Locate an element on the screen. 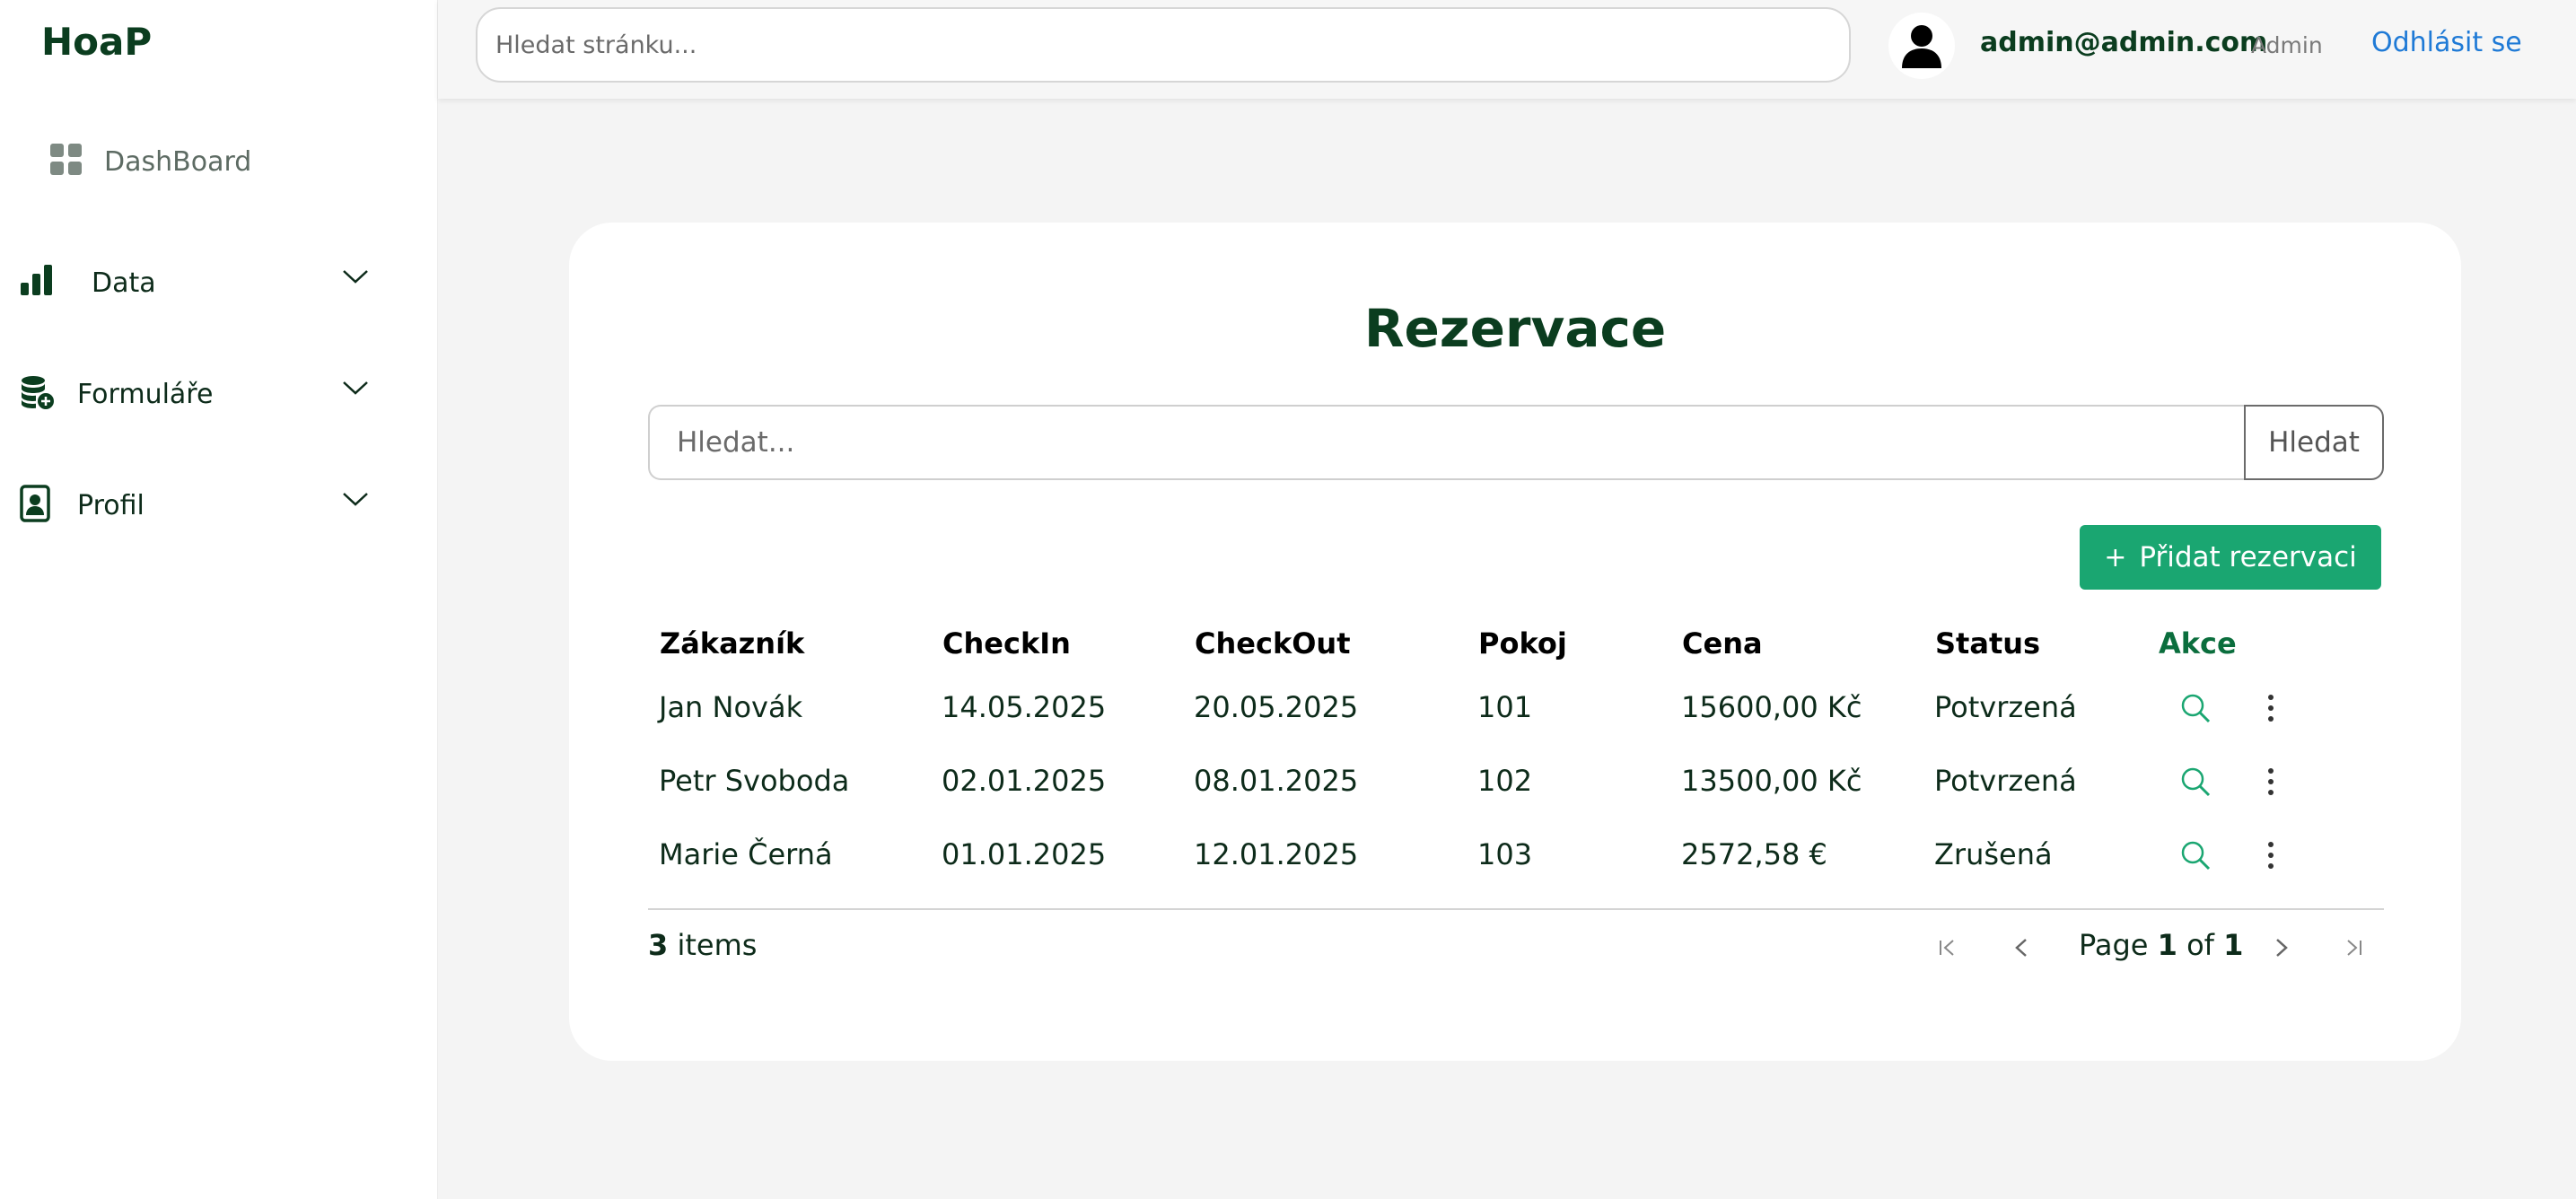 Image resolution: width=2576 pixels, height=1199 pixels. column-header-status: Status is located at coordinates (1987, 643).